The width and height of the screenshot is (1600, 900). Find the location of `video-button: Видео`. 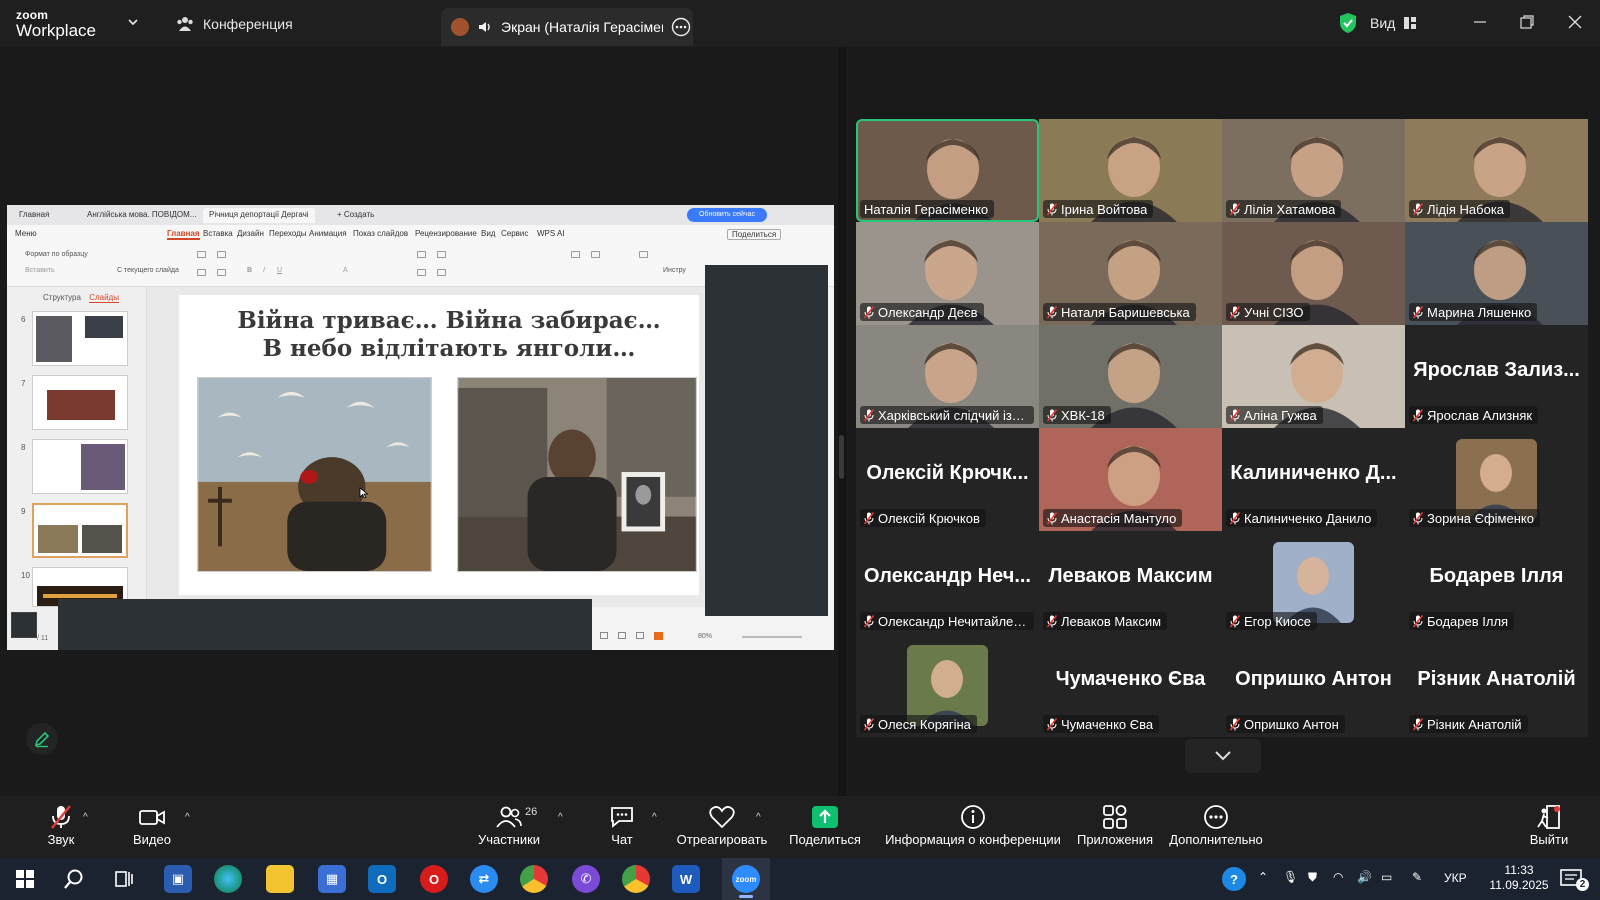

video-button: Видео is located at coordinates (152, 828).